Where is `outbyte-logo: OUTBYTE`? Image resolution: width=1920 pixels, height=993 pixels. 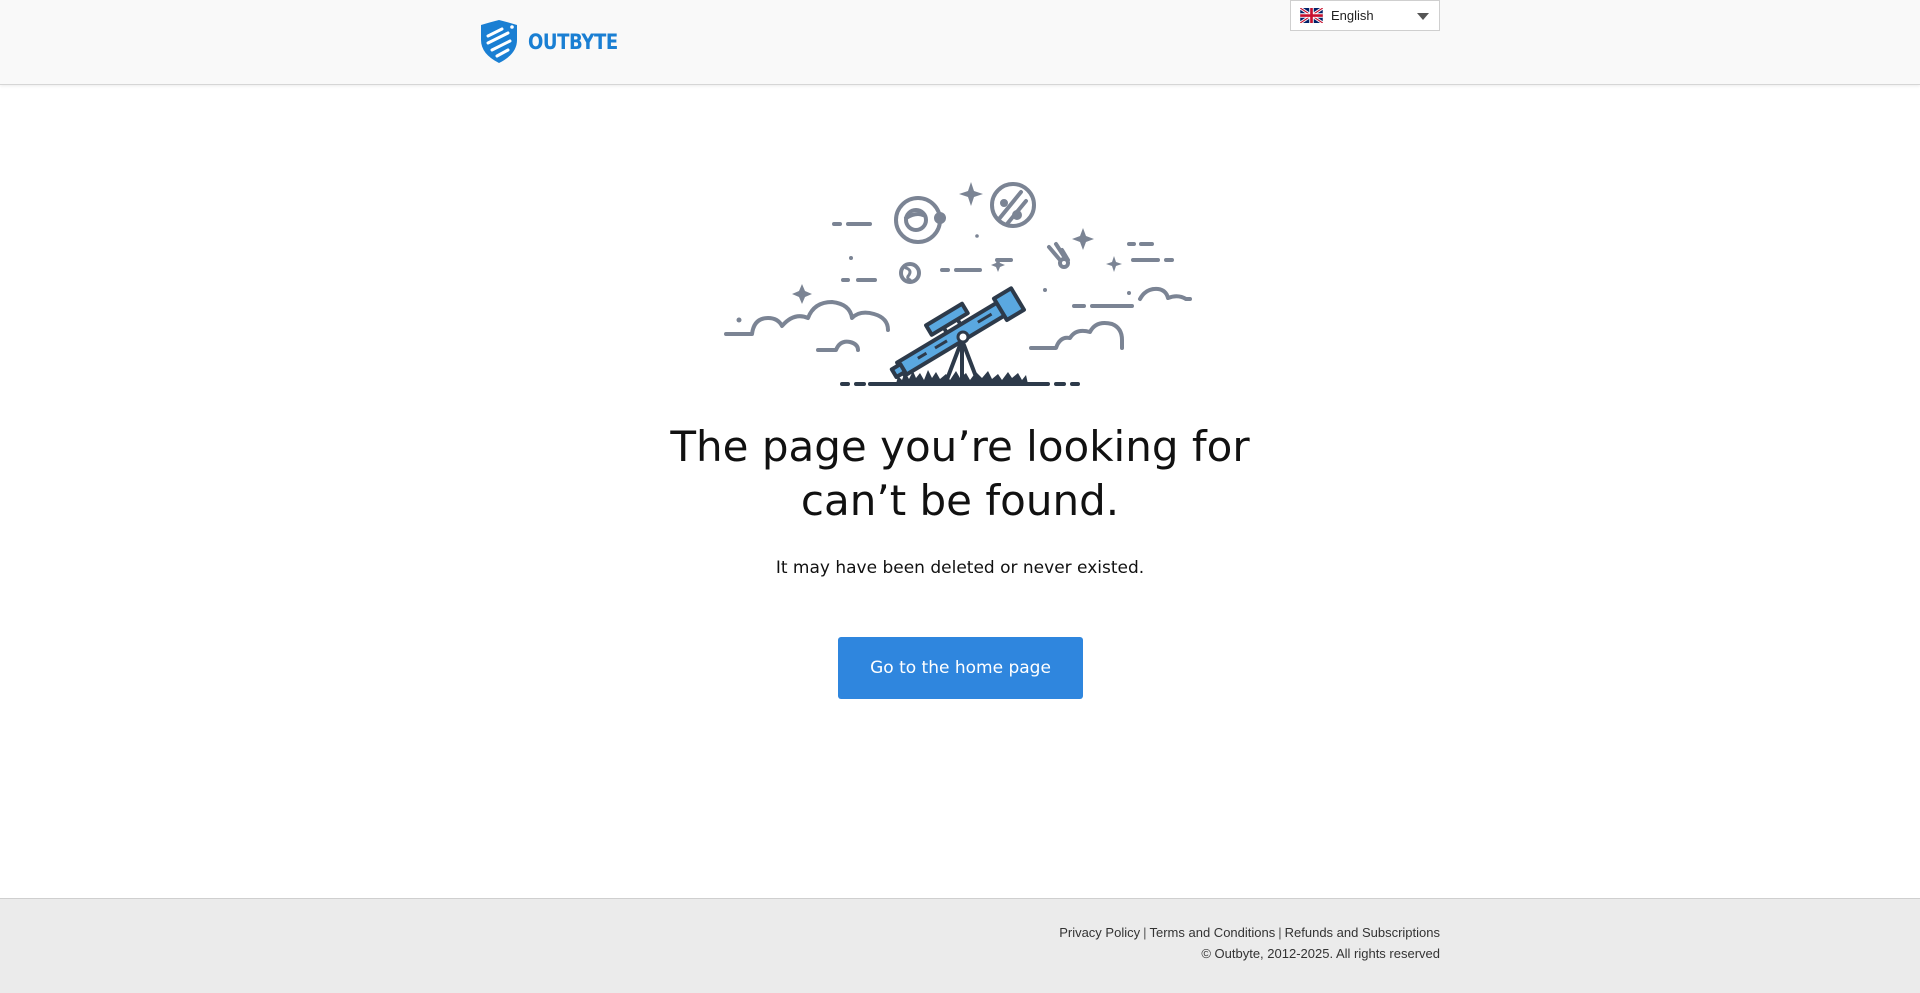
outbyte-logo: OUTBYTE is located at coordinates (555, 42).